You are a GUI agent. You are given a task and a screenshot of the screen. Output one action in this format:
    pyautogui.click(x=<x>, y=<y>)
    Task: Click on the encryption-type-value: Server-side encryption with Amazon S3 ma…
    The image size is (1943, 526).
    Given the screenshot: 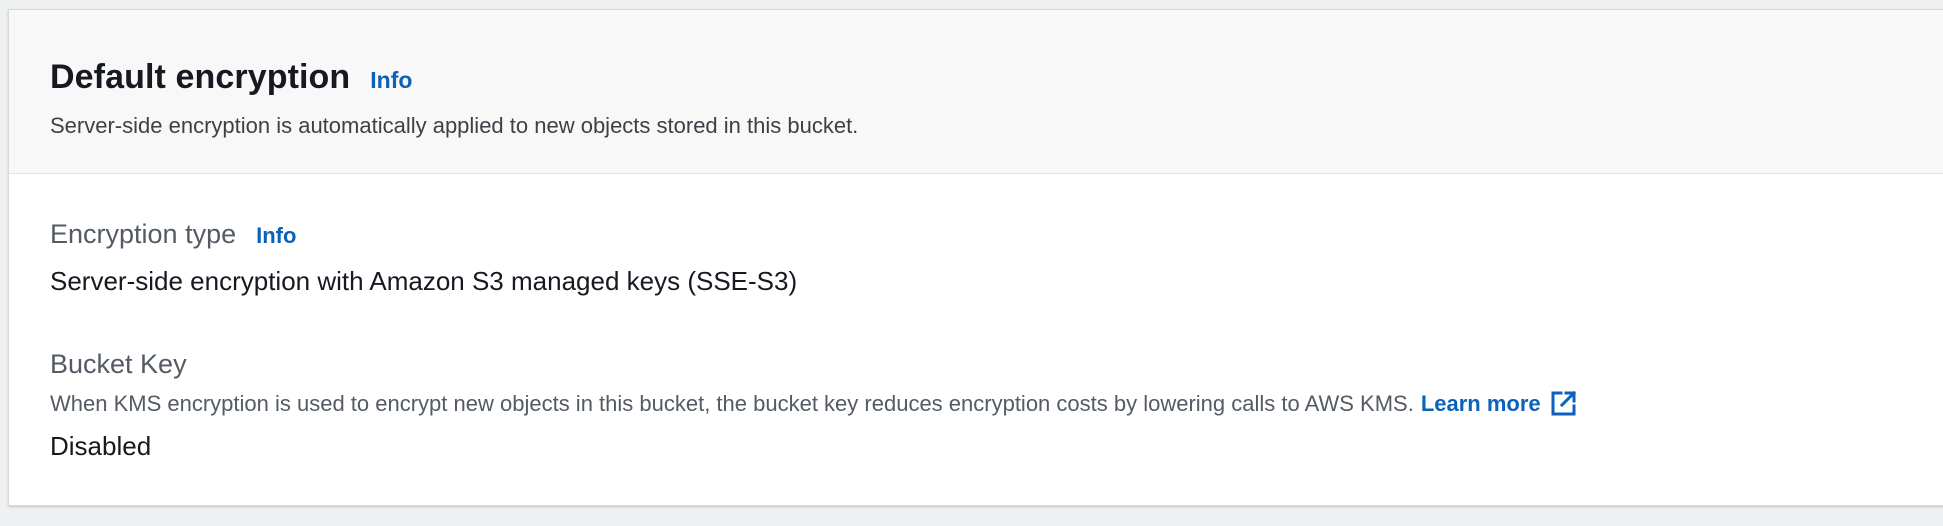 What is the action you would take?
    pyautogui.click(x=424, y=281)
    